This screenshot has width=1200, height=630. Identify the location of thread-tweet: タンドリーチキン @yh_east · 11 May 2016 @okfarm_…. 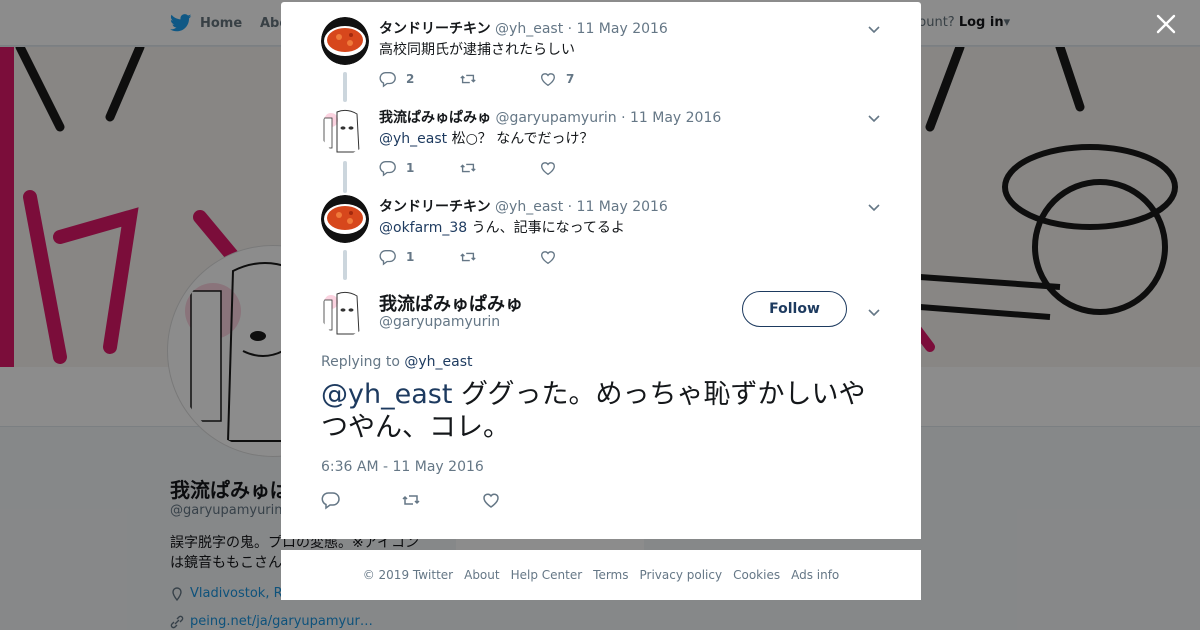
(601, 235).